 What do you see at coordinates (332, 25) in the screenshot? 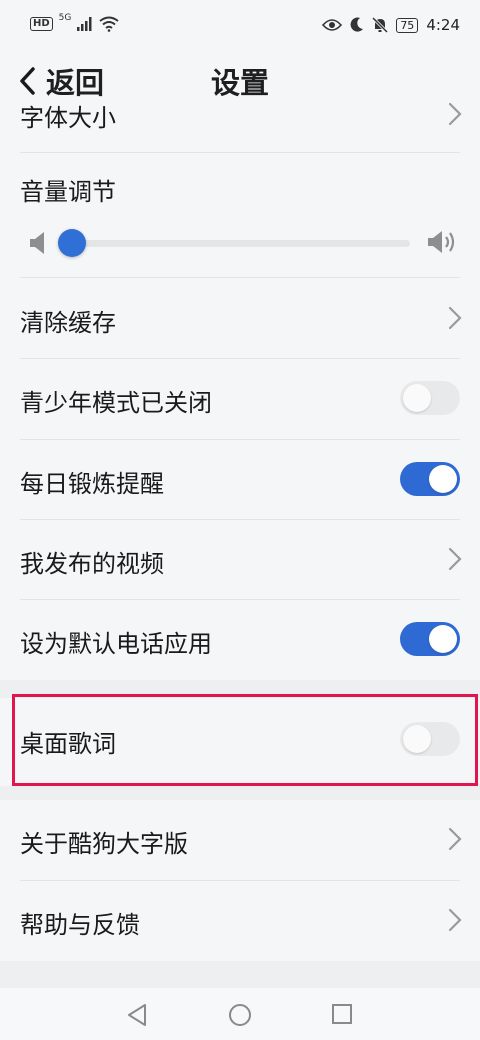
I see `eye-icon` at bounding box center [332, 25].